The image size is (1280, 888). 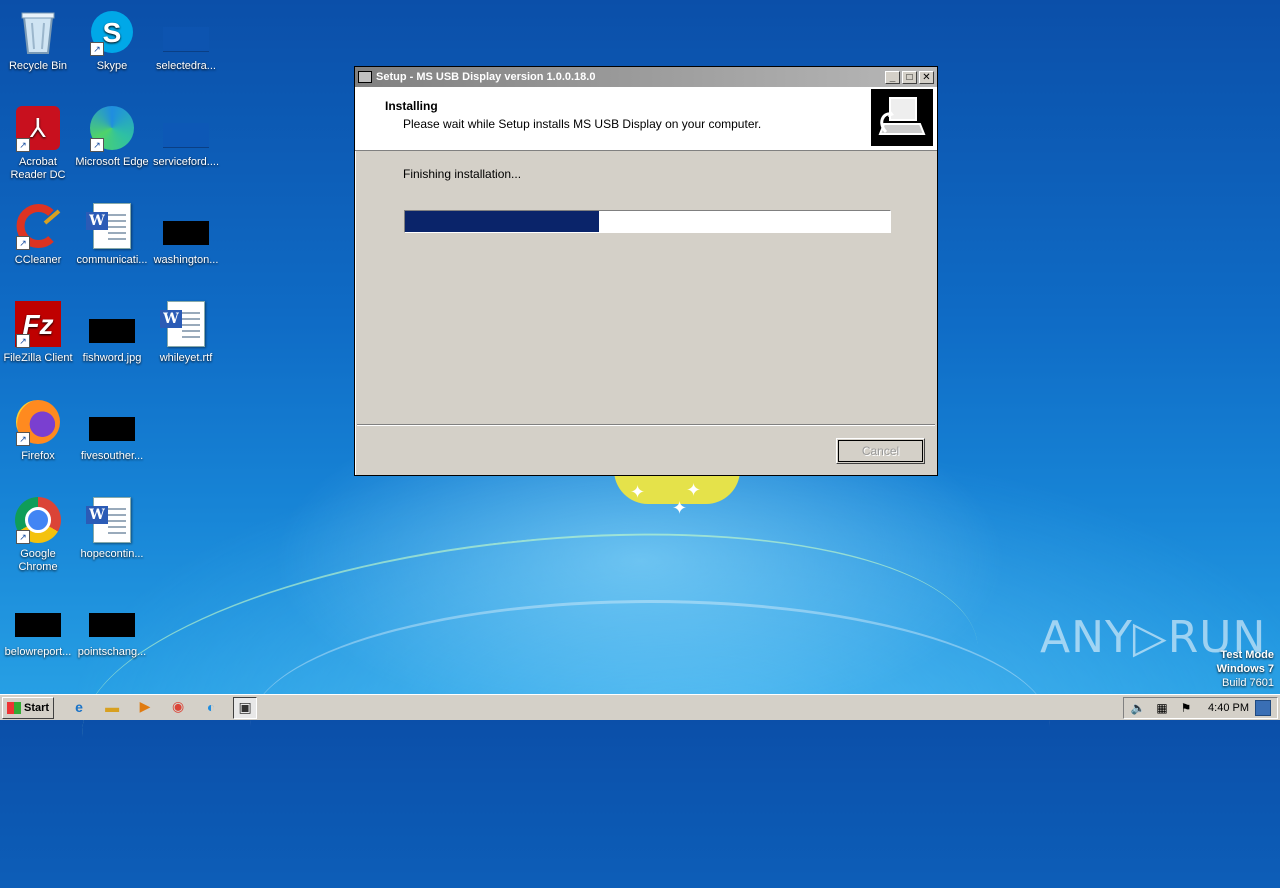 What do you see at coordinates (14, 707) in the screenshot?
I see `windows-flag-icon` at bounding box center [14, 707].